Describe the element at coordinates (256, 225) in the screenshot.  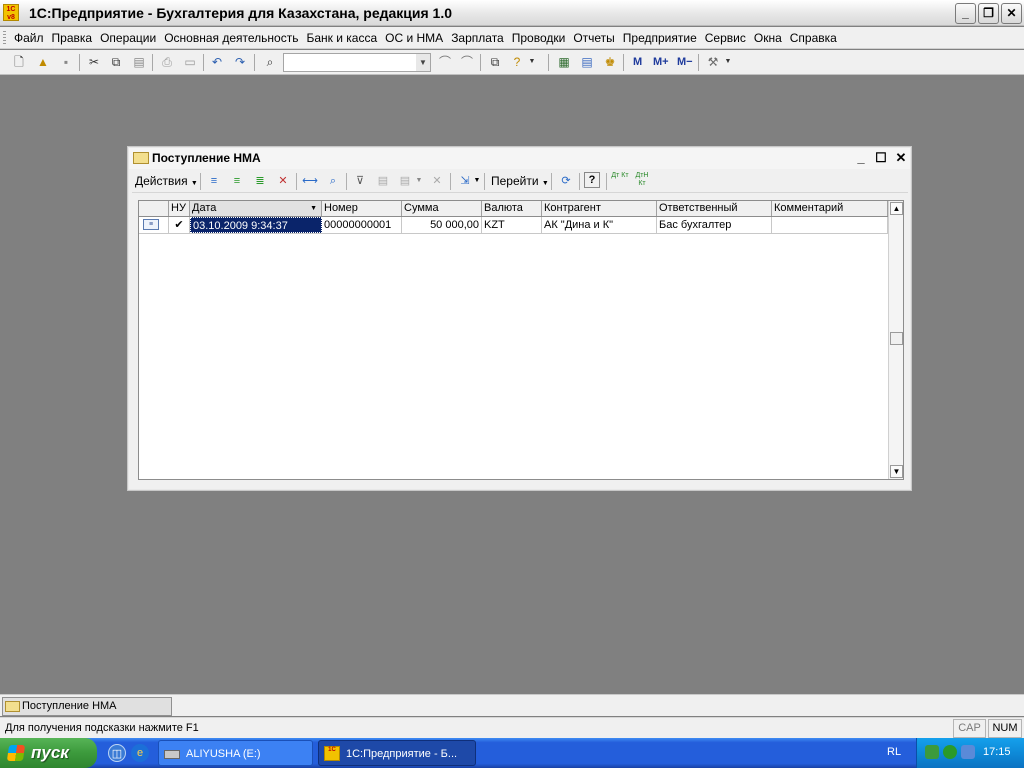
I see `cell-date: 03.10.2009 9:34:37` at that location.